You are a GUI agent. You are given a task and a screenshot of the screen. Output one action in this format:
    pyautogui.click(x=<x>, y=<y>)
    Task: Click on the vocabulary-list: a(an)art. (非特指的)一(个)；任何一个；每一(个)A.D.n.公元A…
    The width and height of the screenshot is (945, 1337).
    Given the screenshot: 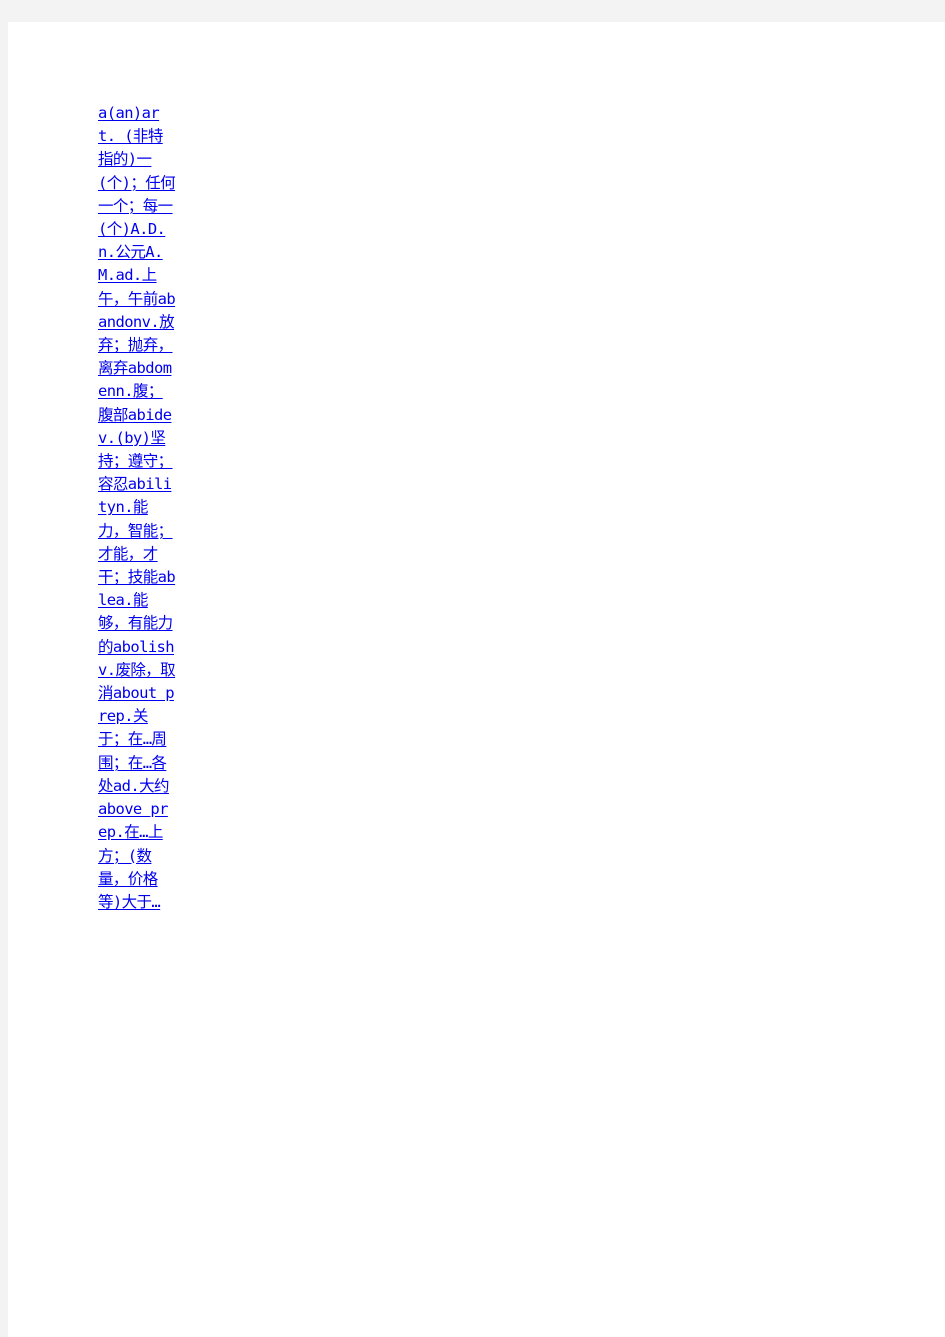 What is the action you would take?
    pyautogui.click(x=137, y=508)
    